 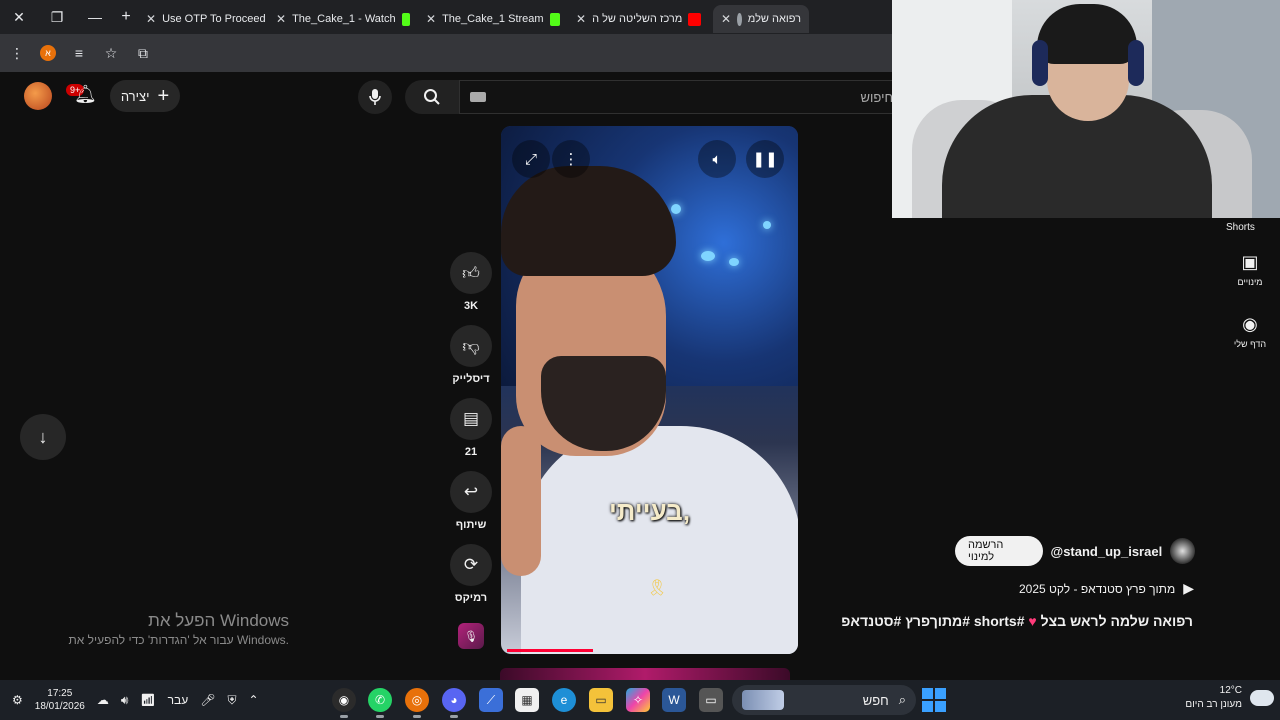 I want to click on subscribe-button: הרשמה למינוי, so click(x=999, y=551).